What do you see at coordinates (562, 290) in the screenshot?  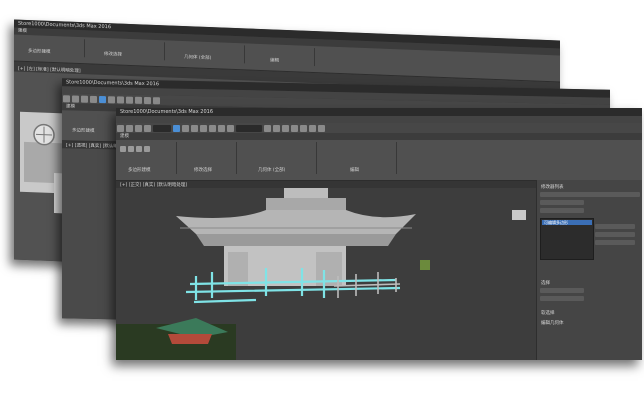 I see `selection-mode-buttons` at bounding box center [562, 290].